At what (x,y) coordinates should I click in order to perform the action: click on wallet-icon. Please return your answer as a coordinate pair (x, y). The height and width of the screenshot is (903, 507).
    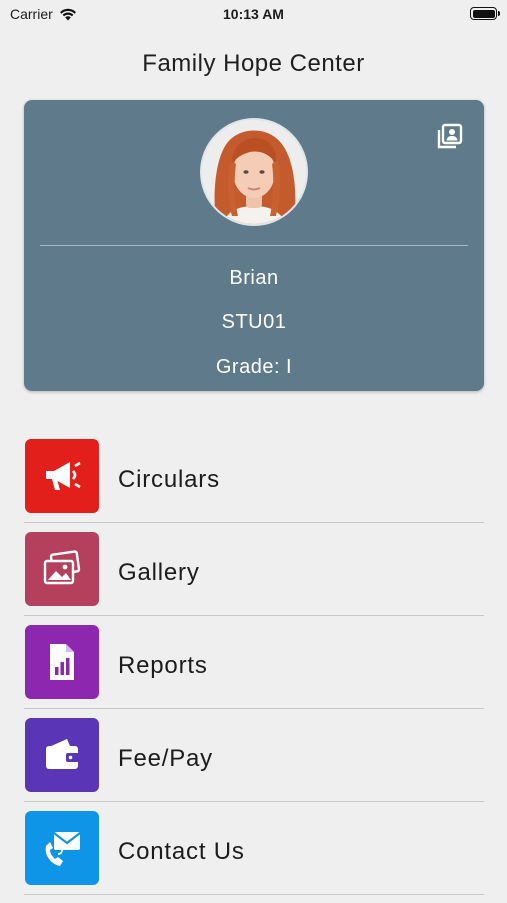
    Looking at the image, I should click on (62, 754).